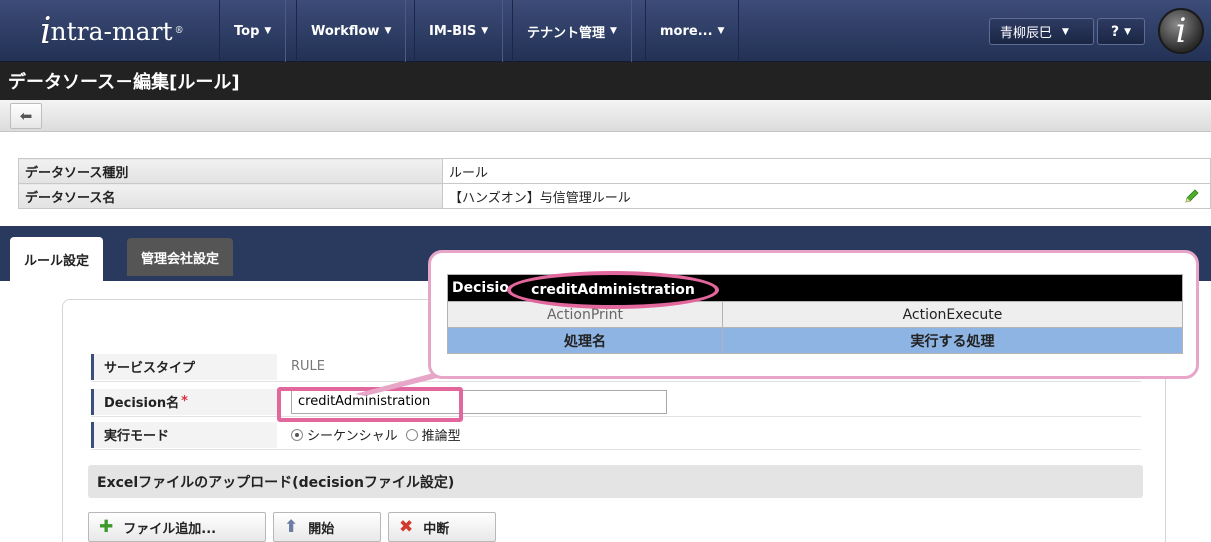 The width and height of the screenshot is (1211, 542). Describe the element at coordinates (230, 171) in the screenshot. I see `datasource-type-label: データソース種別` at that location.